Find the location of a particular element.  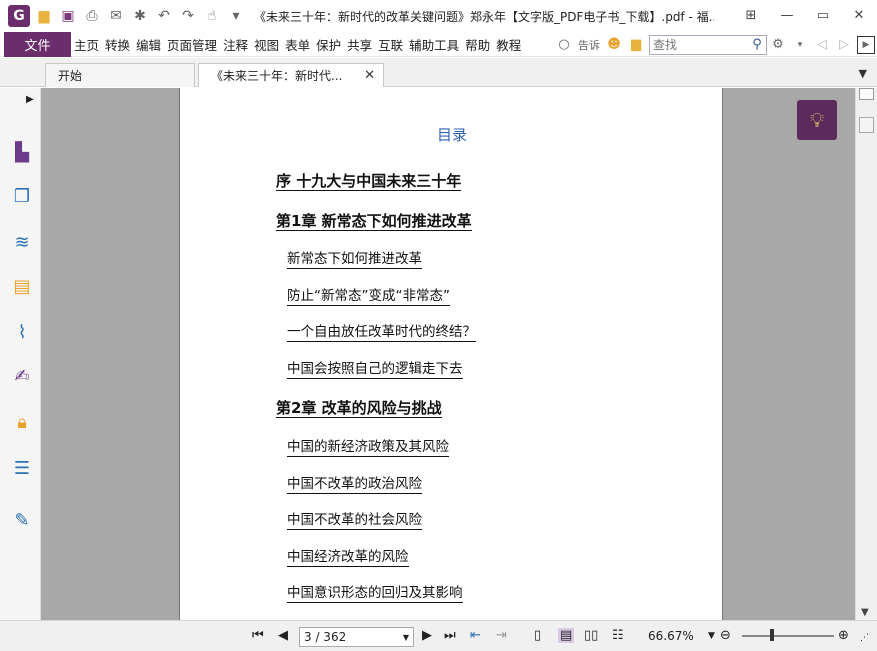

menu-item-share: 共享 is located at coordinates (359, 44).